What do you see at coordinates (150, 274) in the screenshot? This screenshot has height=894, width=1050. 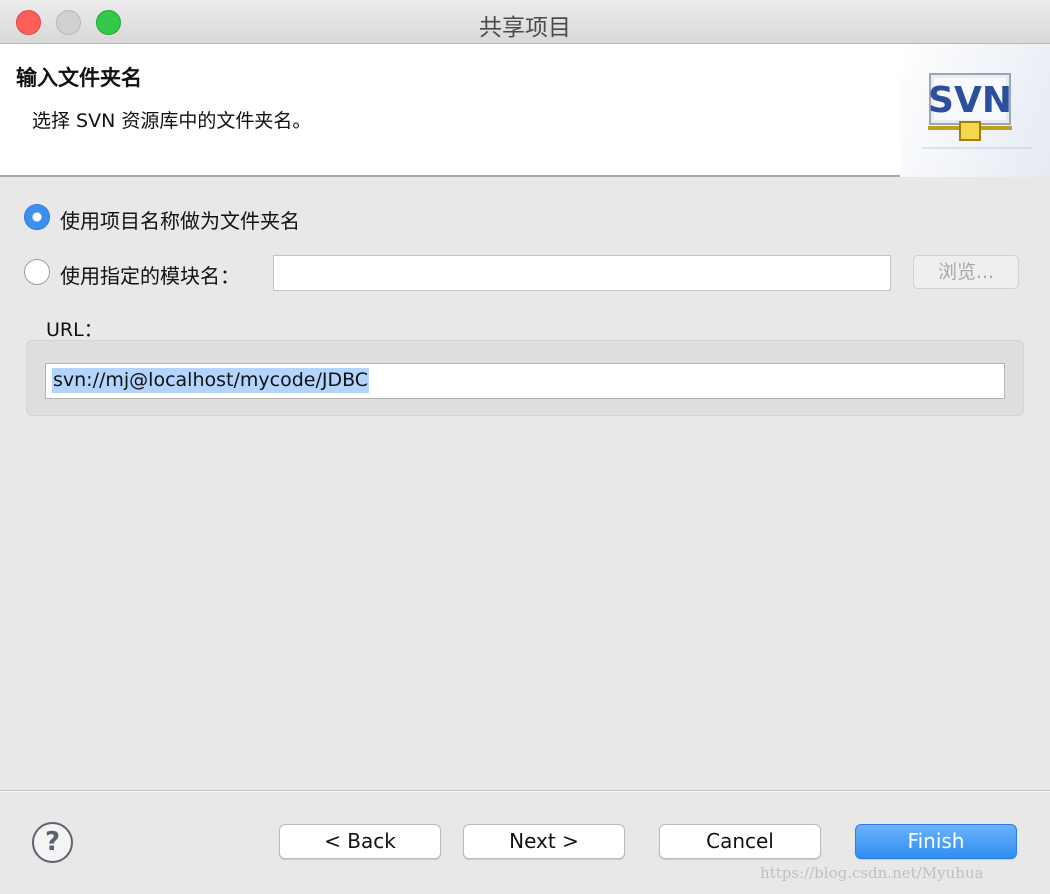 I see `use-module-name-label: 使用指定的模块名：` at bounding box center [150, 274].